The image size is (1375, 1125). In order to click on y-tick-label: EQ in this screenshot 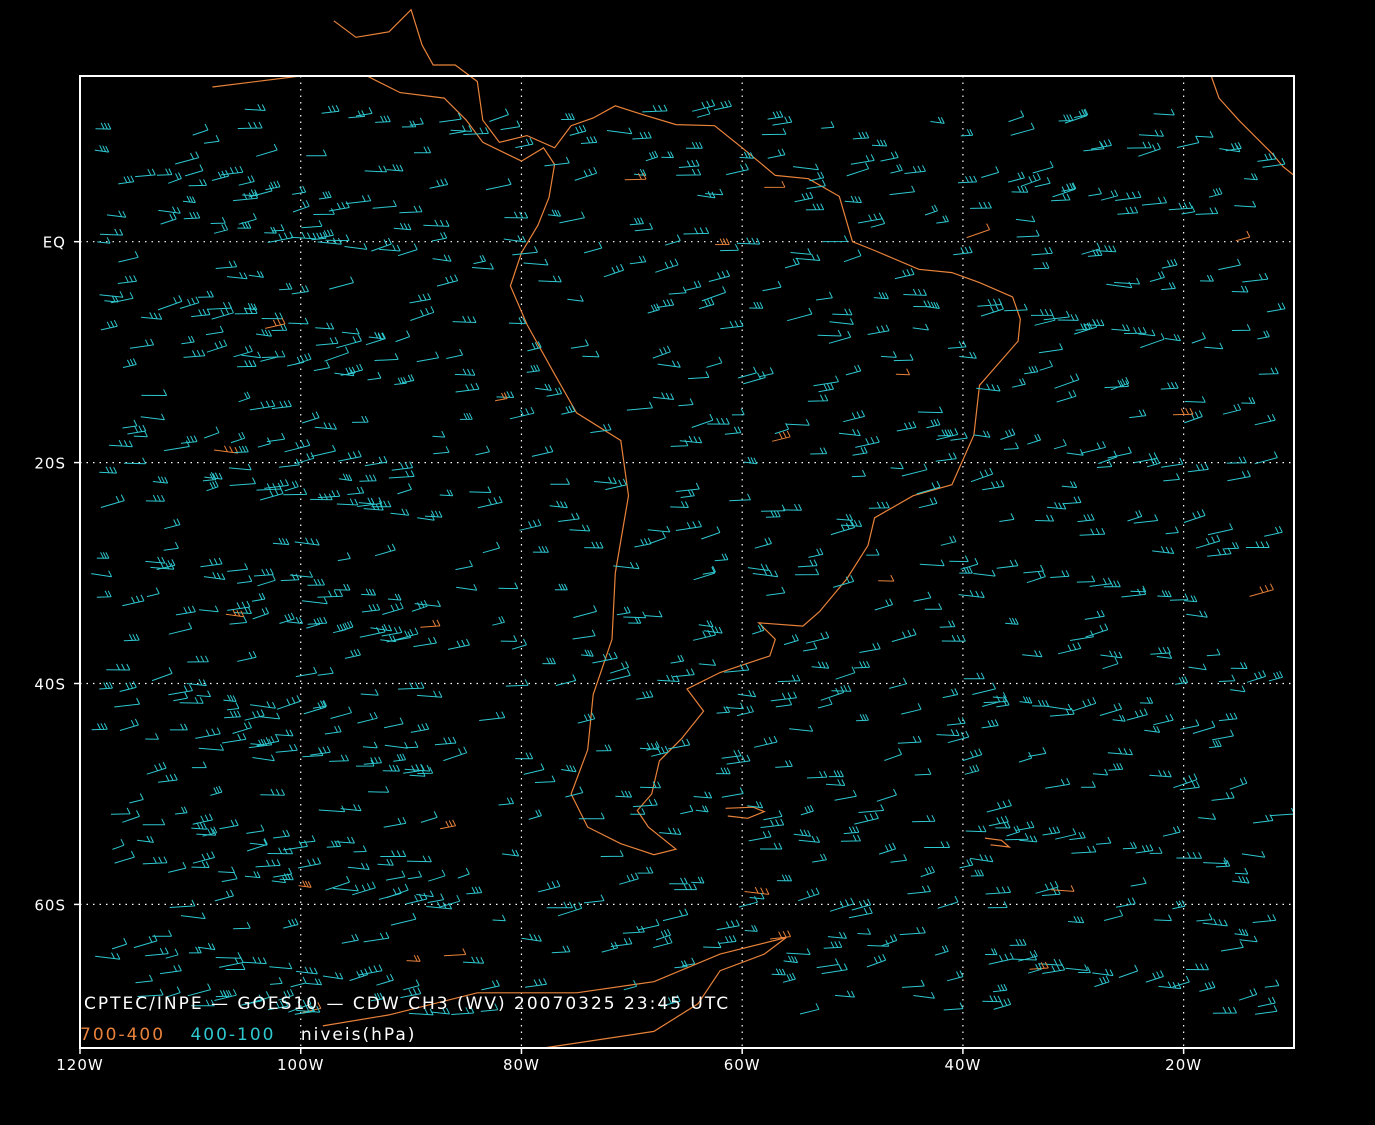, I will do `click(54, 243)`.